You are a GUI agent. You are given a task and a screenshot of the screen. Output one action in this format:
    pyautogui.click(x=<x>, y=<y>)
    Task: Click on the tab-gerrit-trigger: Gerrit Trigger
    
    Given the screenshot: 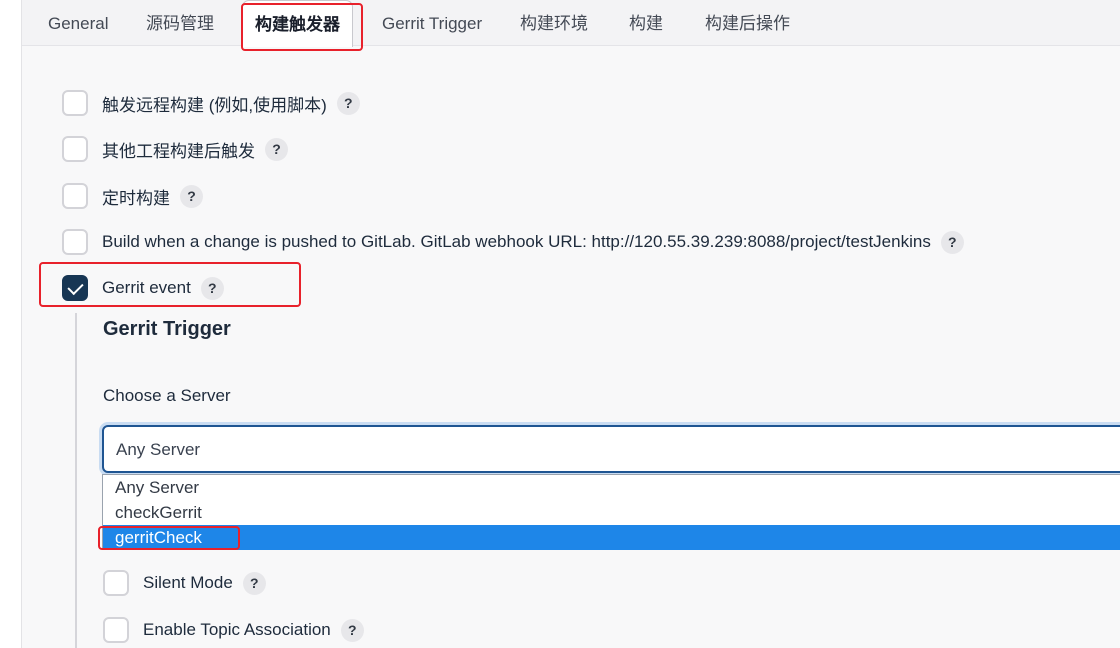 What is the action you would take?
    pyautogui.click(x=432, y=23)
    